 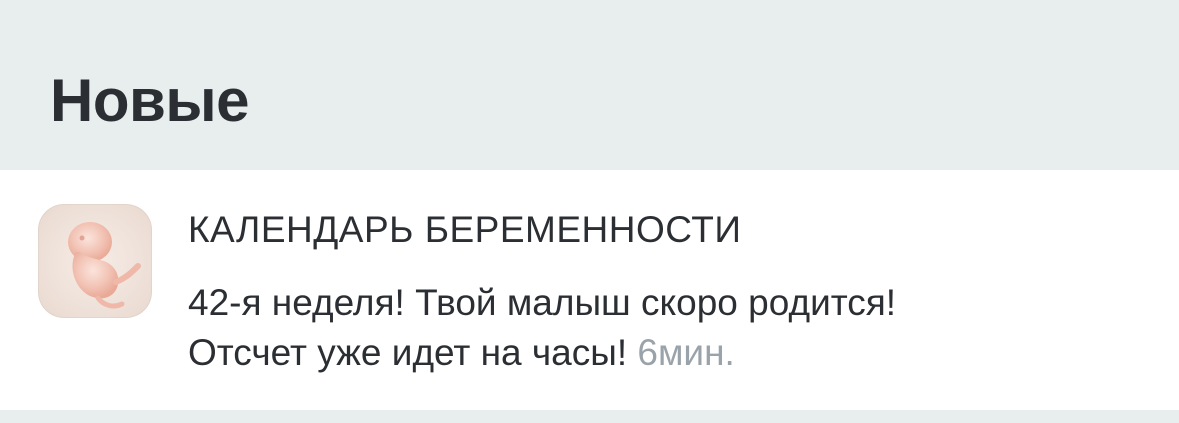 I want to click on notification-app-name: КАЛЕНДАРЬ БЕРЕМЕННОСТИ, so click(x=465, y=229).